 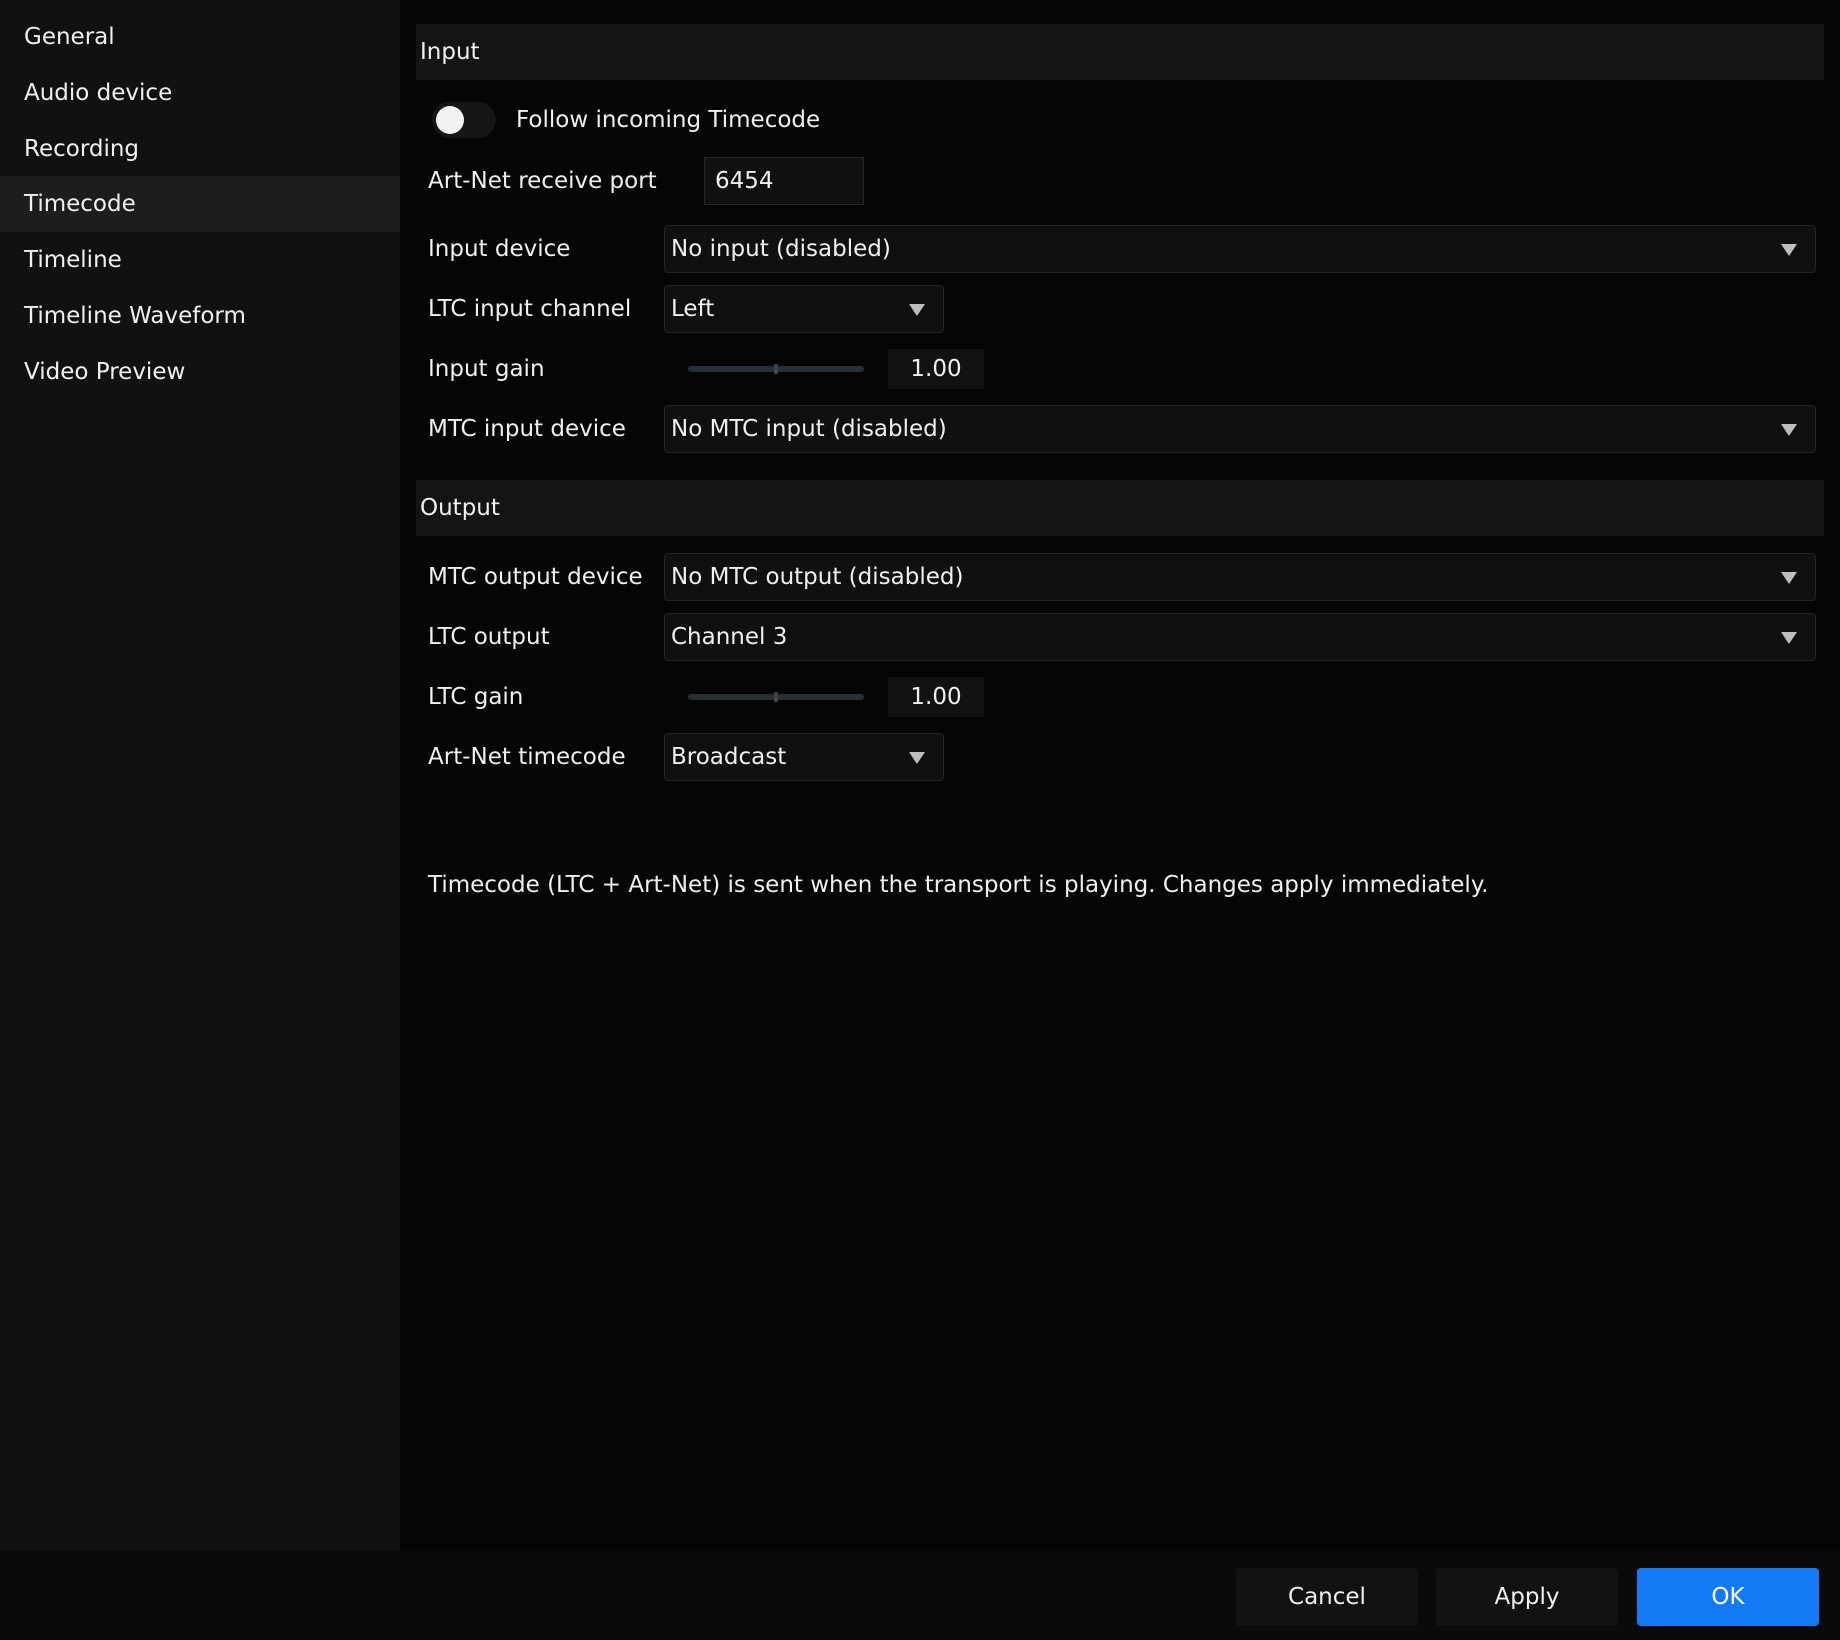 I want to click on input-gain-value-text: 1.00, so click(x=936, y=369).